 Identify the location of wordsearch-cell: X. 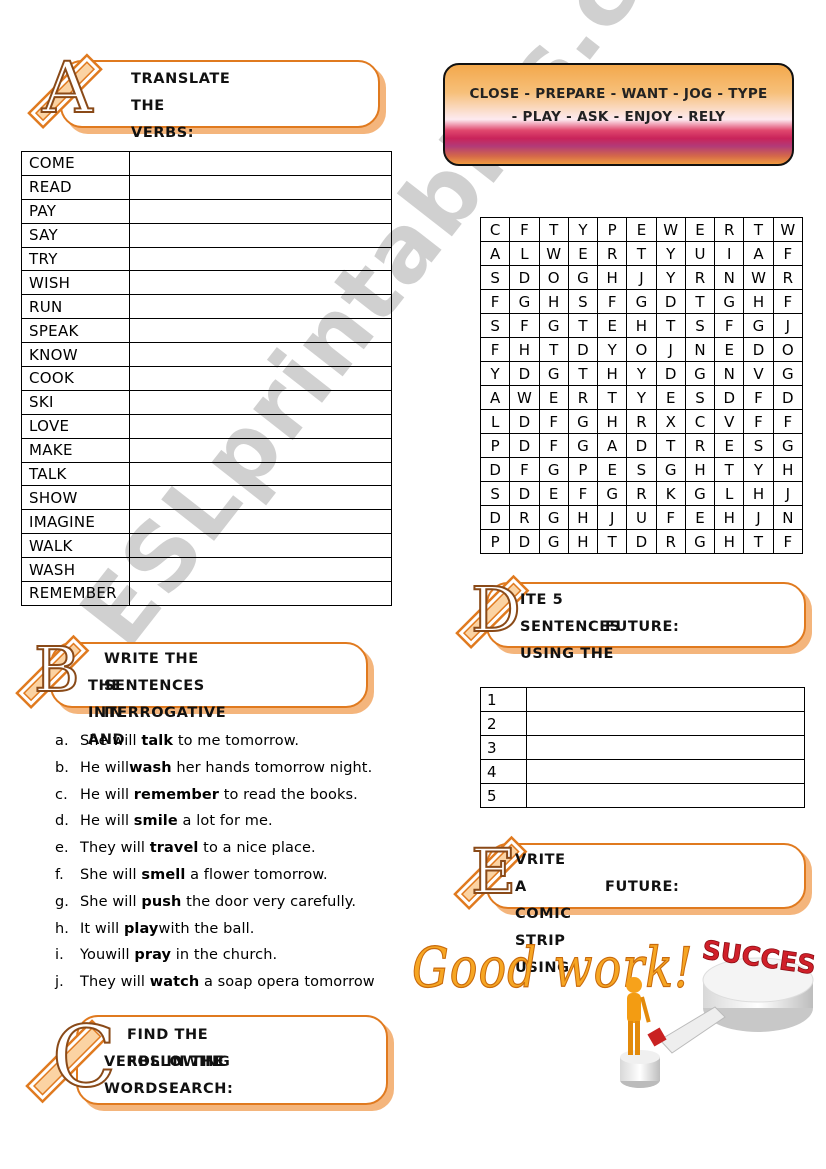
(670, 421).